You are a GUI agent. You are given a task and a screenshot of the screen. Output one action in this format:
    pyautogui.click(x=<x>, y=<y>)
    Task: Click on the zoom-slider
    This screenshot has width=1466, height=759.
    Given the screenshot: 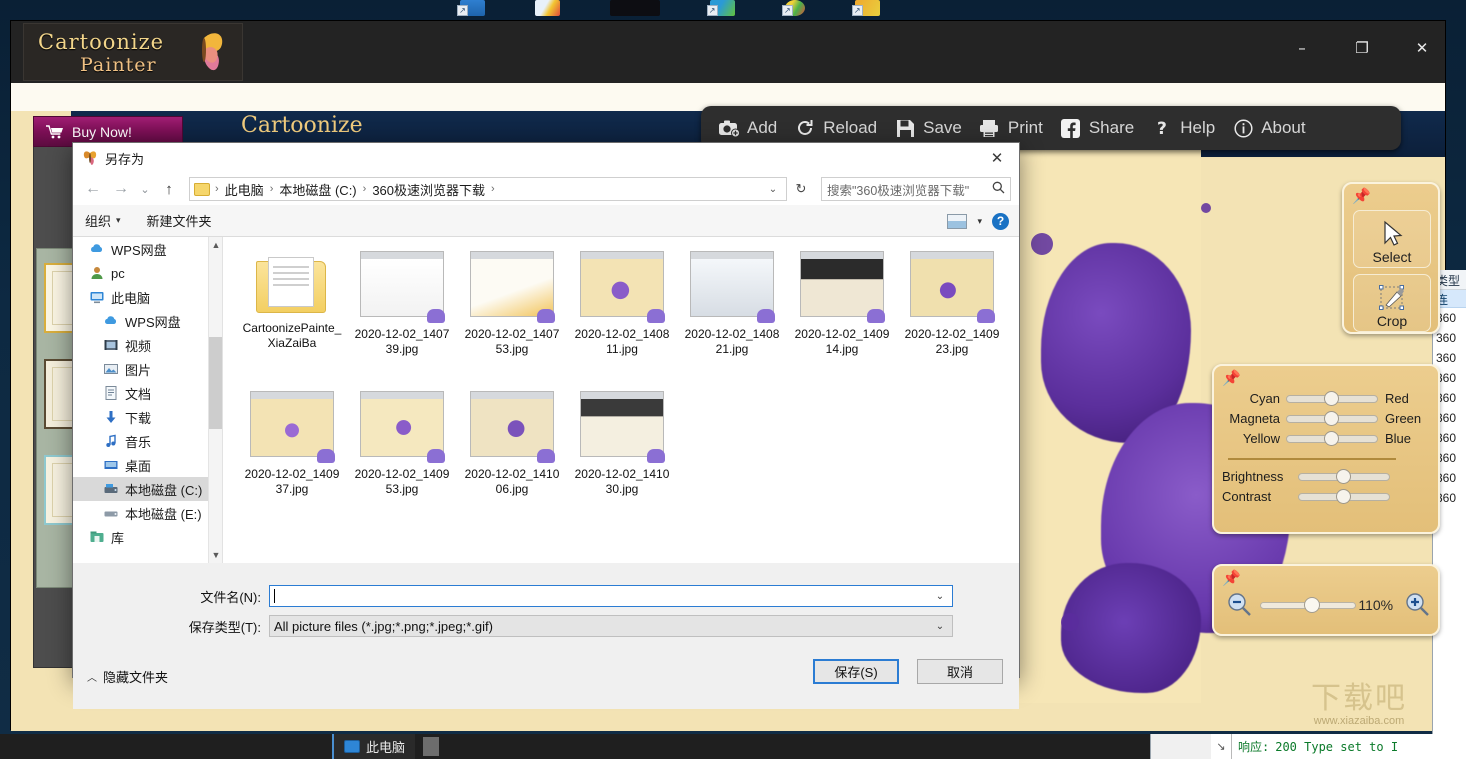 What is the action you would take?
    pyautogui.click(x=1308, y=605)
    